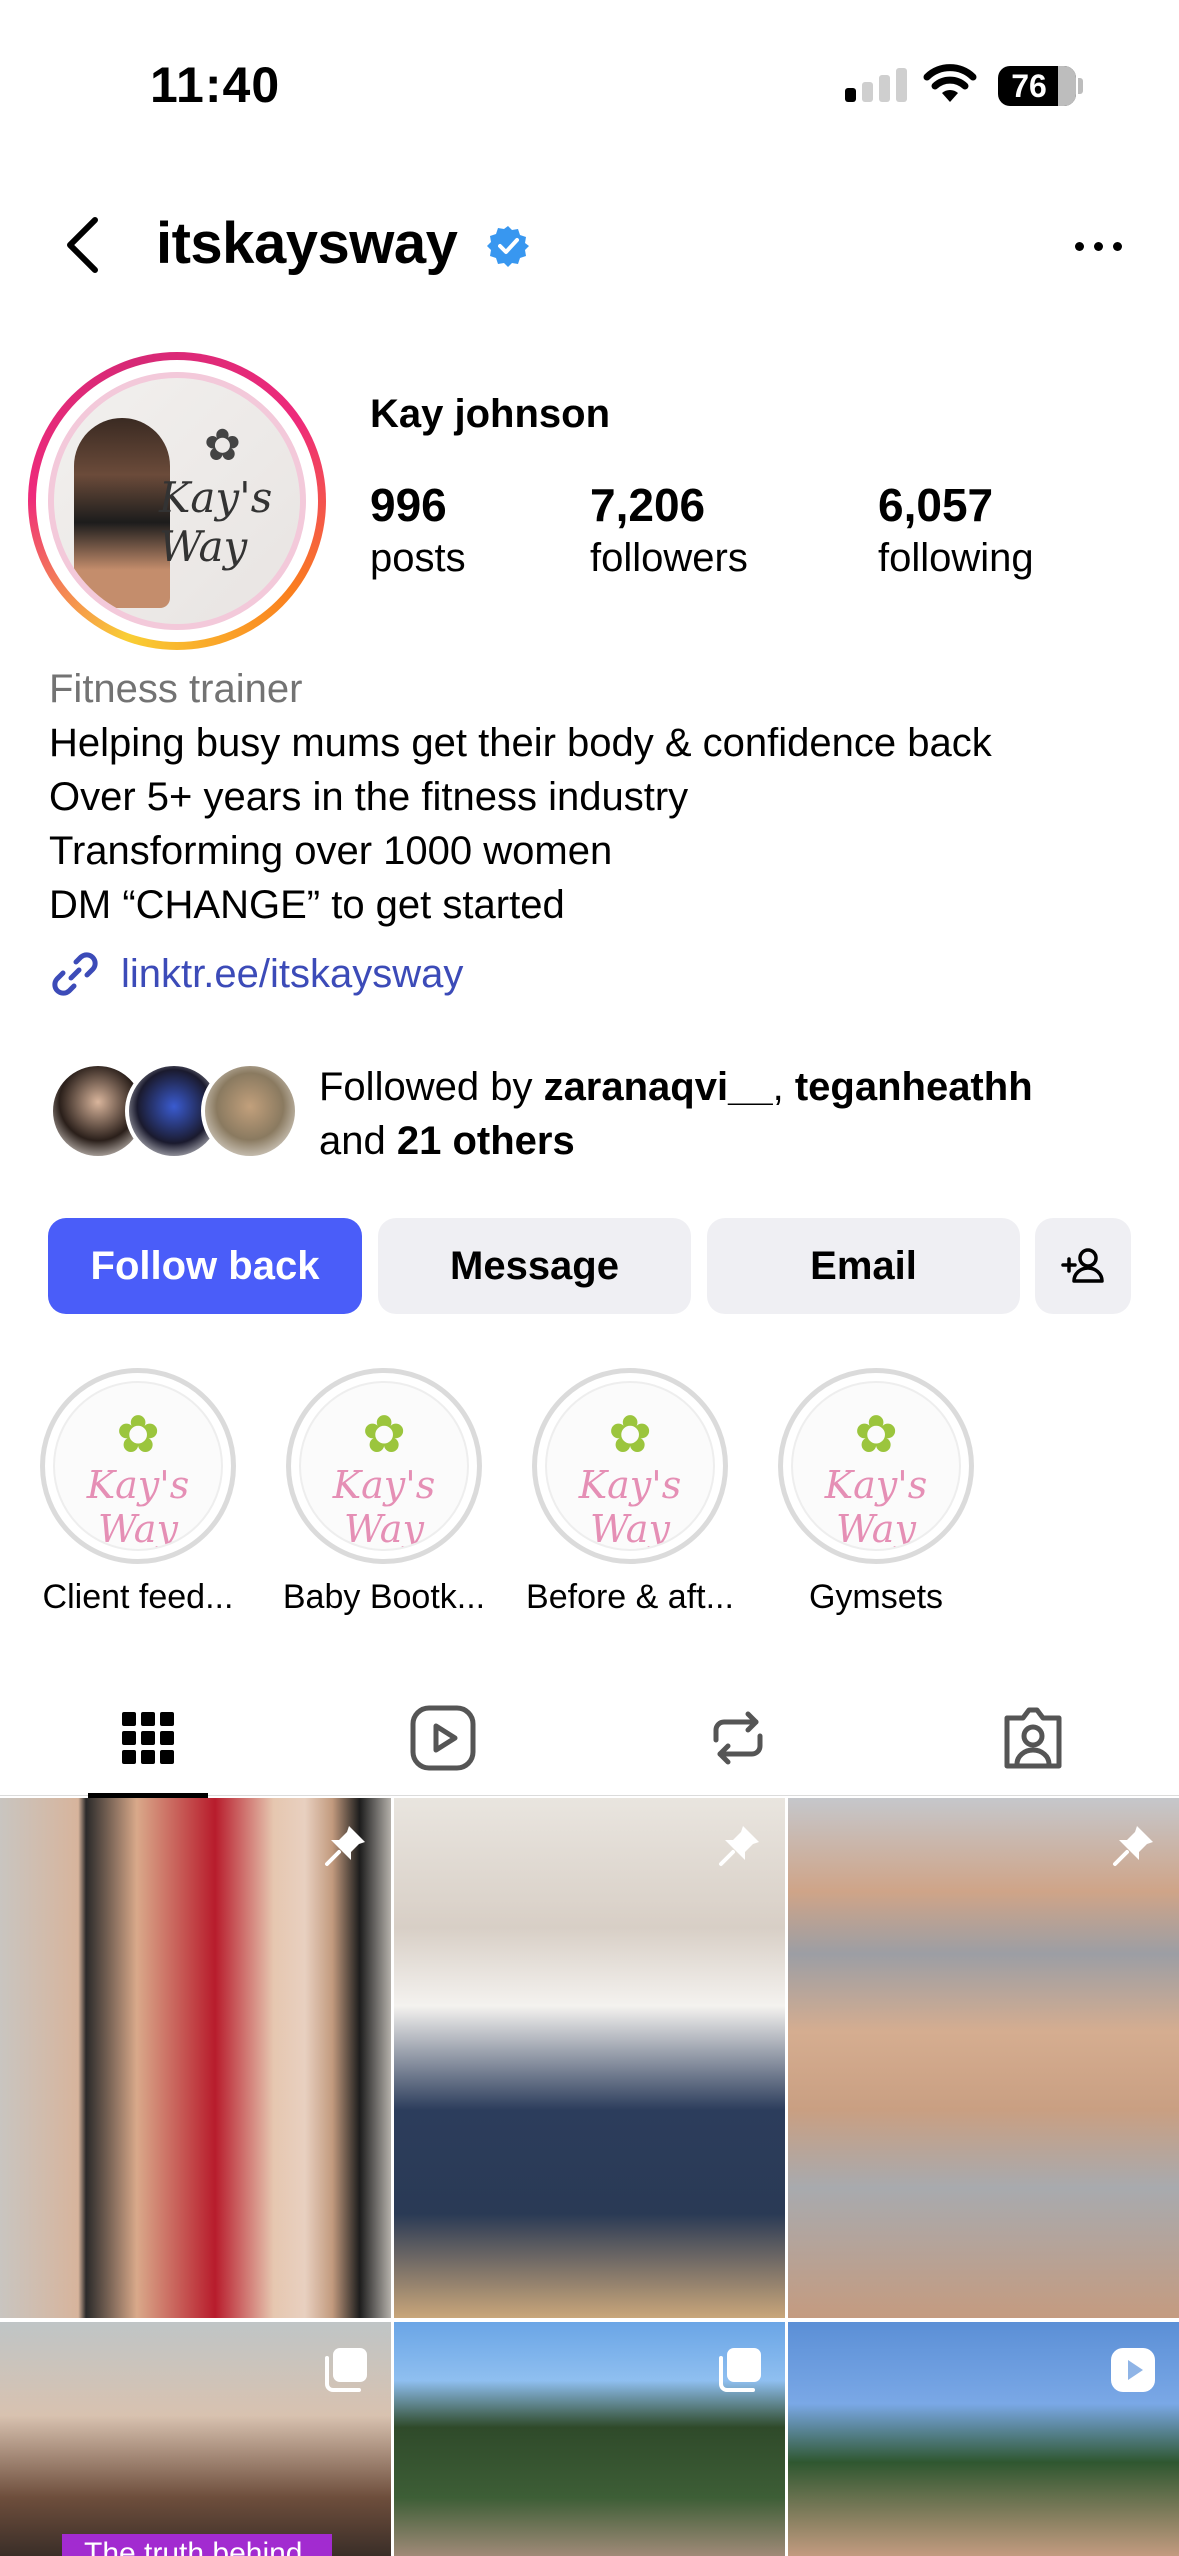  What do you see at coordinates (408, 505) in the screenshot?
I see `posts-count: 996` at bounding box center [408, 505].